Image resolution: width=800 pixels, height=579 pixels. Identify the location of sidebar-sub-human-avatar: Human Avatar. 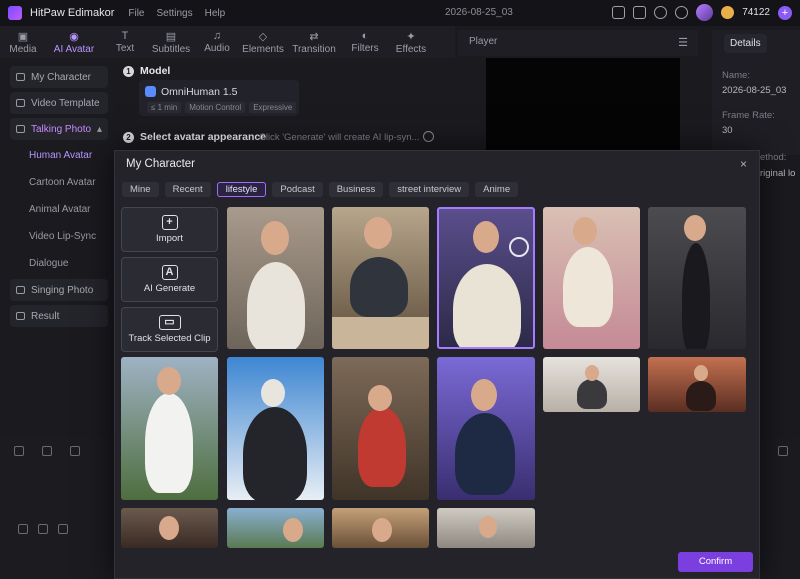
(60, 155).